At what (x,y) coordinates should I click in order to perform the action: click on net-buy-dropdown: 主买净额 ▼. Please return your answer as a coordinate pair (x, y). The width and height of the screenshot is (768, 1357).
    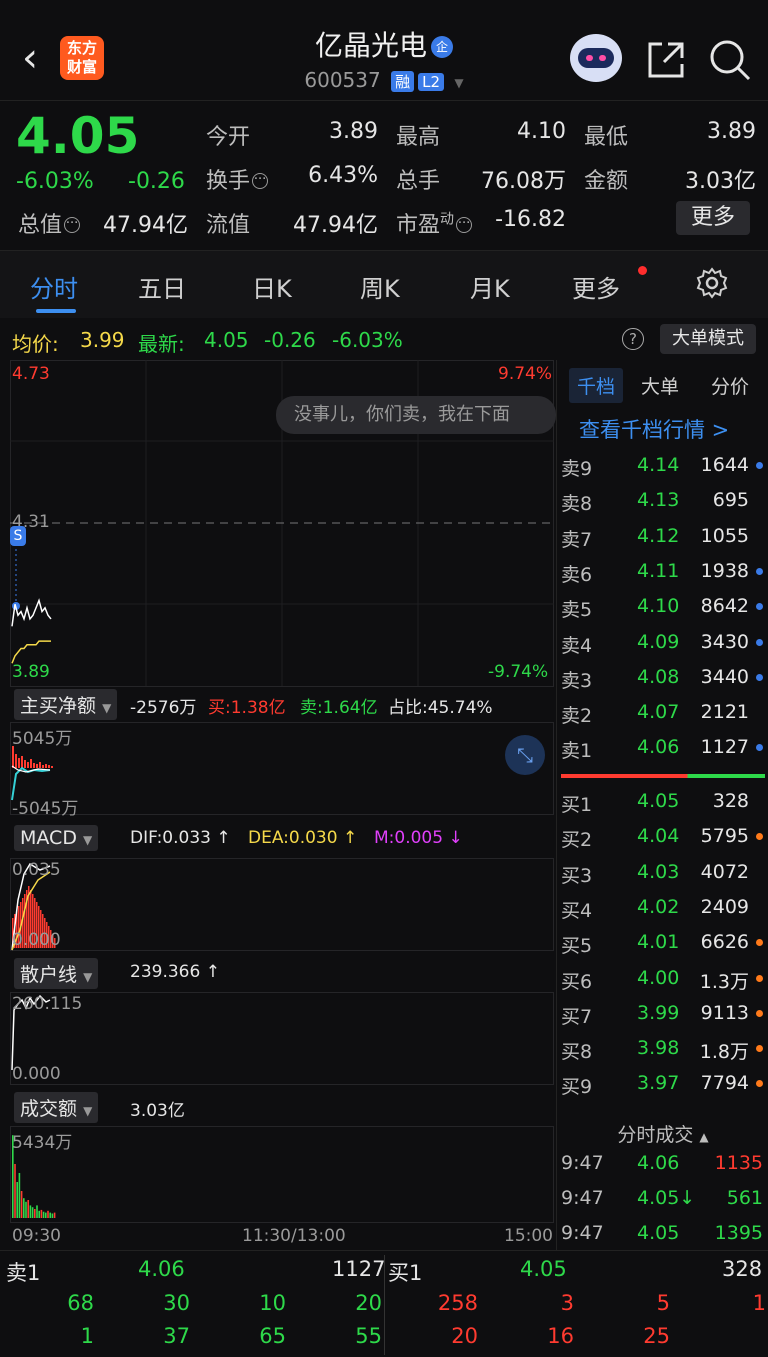
    Looking at the image, I should click on (66, 704).